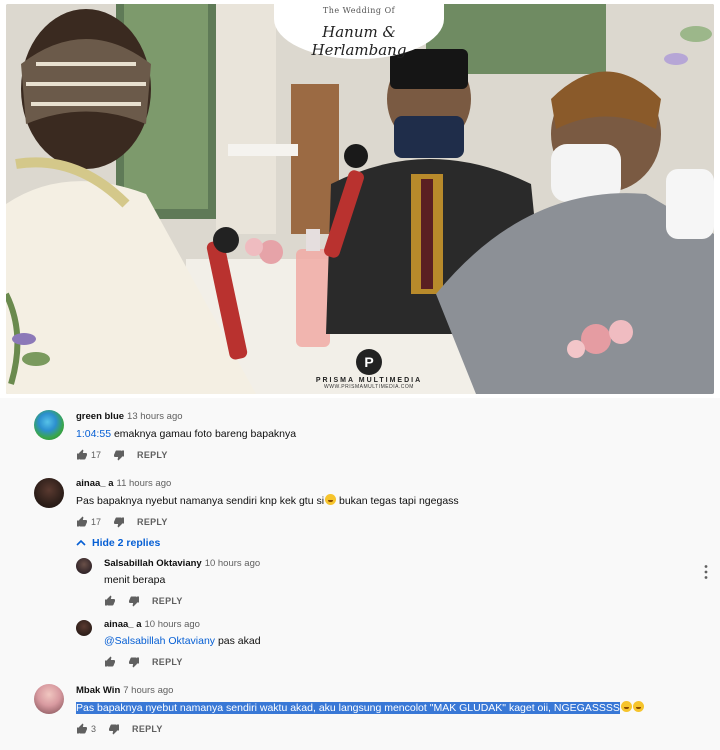  I want to click on watermark-url: WWW.PRISMAMULTIMEDIA.COM, so click(369, 387).